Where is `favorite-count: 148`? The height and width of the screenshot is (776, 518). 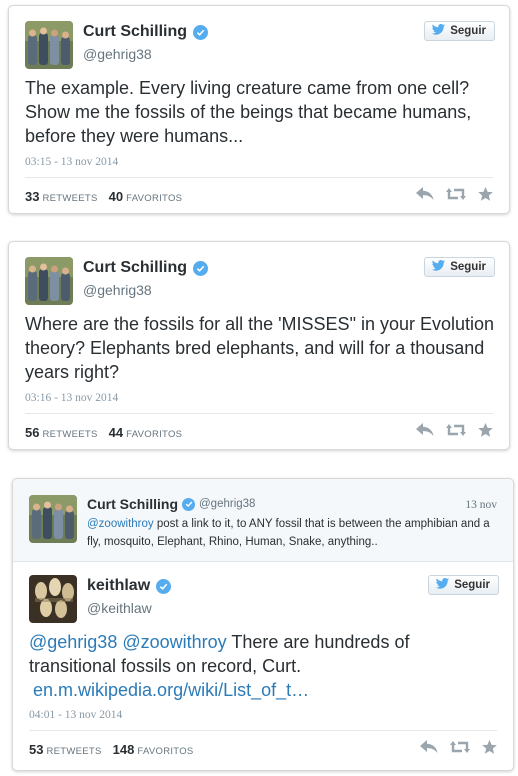
favorite-count: 148 is located at coordinates (124, 749).